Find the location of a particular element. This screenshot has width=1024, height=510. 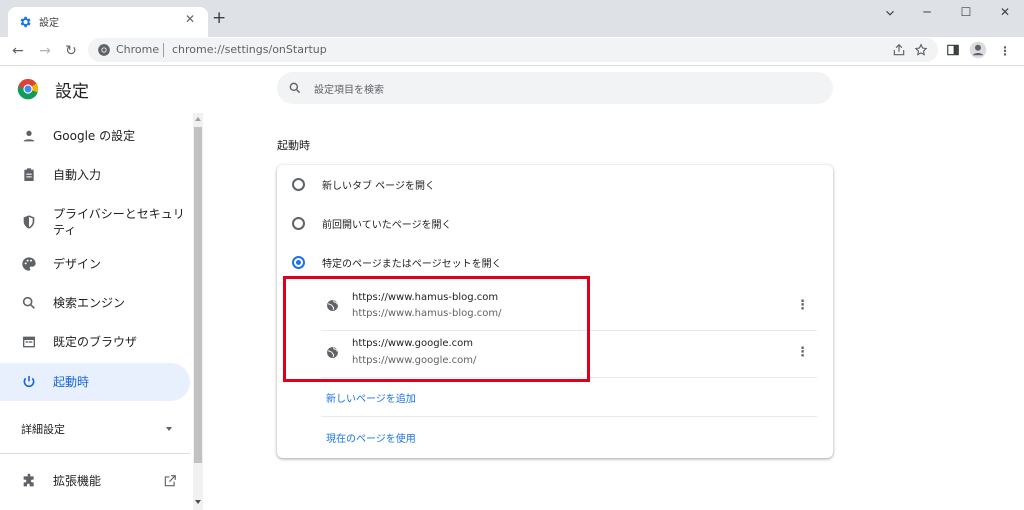

search-placeholder: 設定項目を検索 is located at coordinates (349, 90).